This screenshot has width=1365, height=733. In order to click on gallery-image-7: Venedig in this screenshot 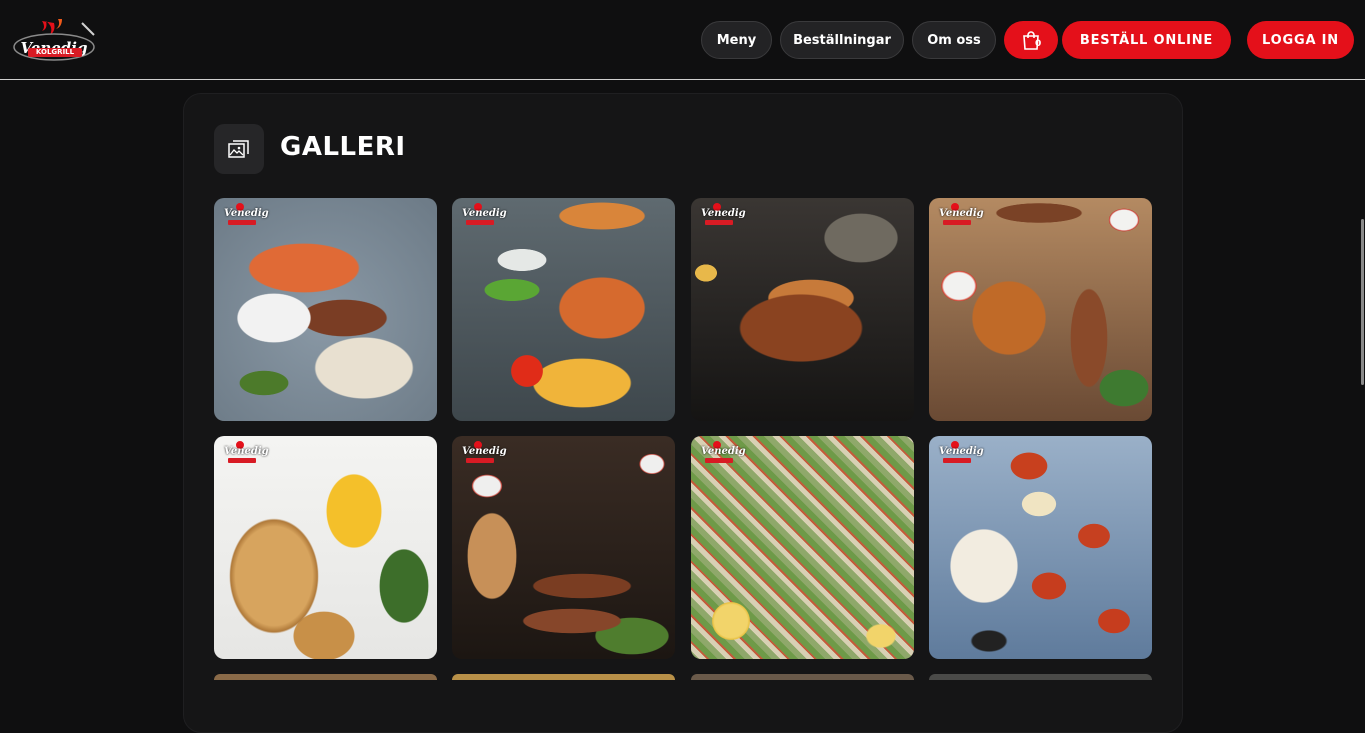, I will do `click(802, 547)`.